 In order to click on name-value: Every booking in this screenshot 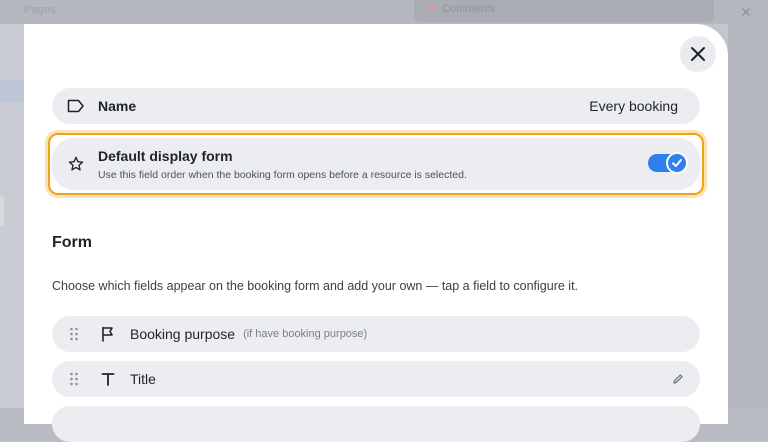, I will do `click(633, 106)`.